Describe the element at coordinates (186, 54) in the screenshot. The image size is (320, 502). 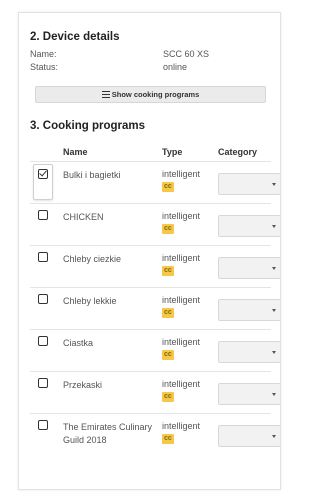
I see `name-value: SCC 60 XS` at that location.